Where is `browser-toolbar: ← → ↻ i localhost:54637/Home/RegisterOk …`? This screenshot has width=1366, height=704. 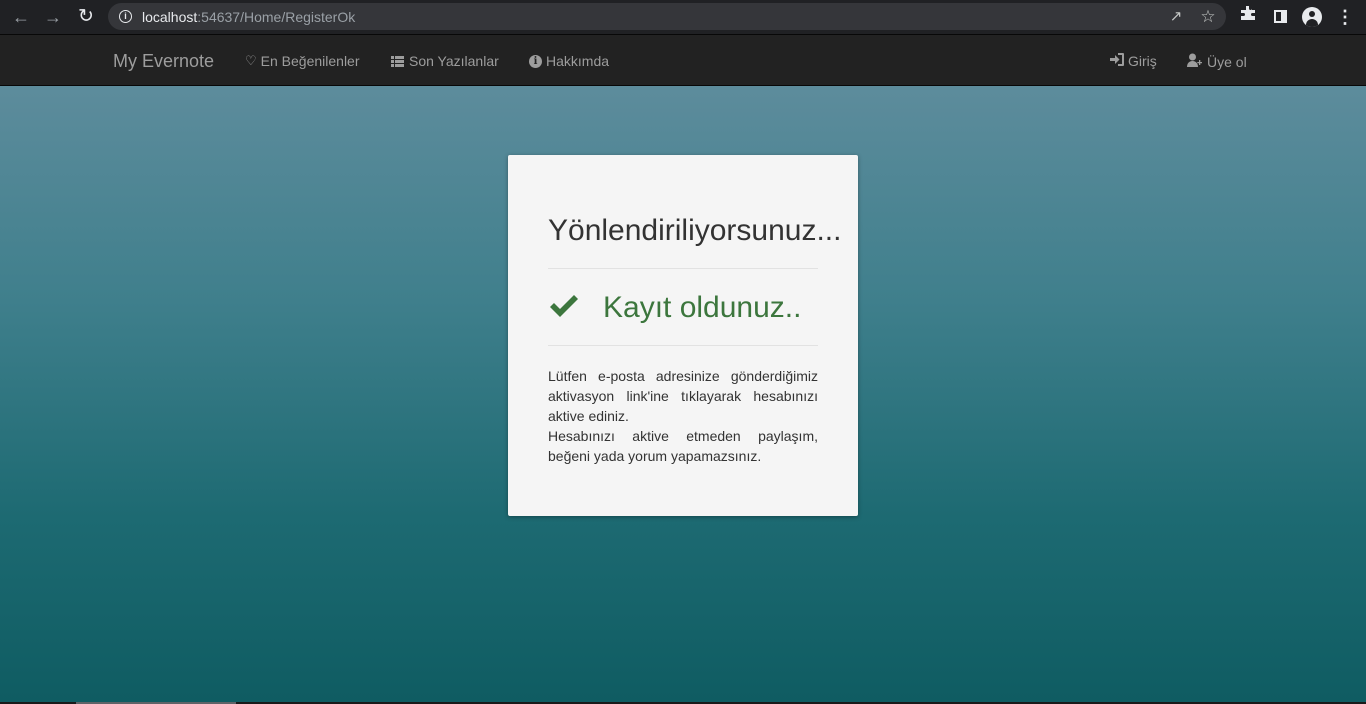 browser-toolbar: ← → ↻ i localhost:54637/Home/RegisterOk … is located at coordinates (683, 17).